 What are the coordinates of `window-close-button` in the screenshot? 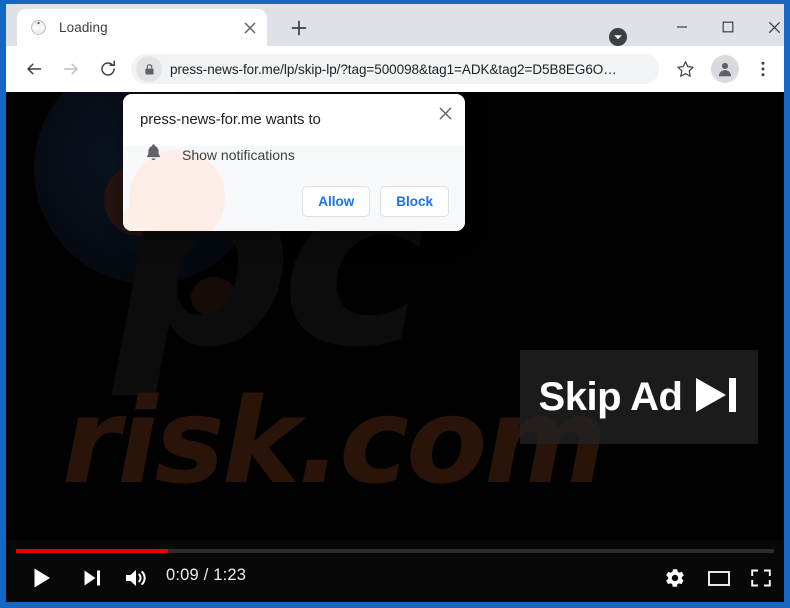 It's located at (767, 27).